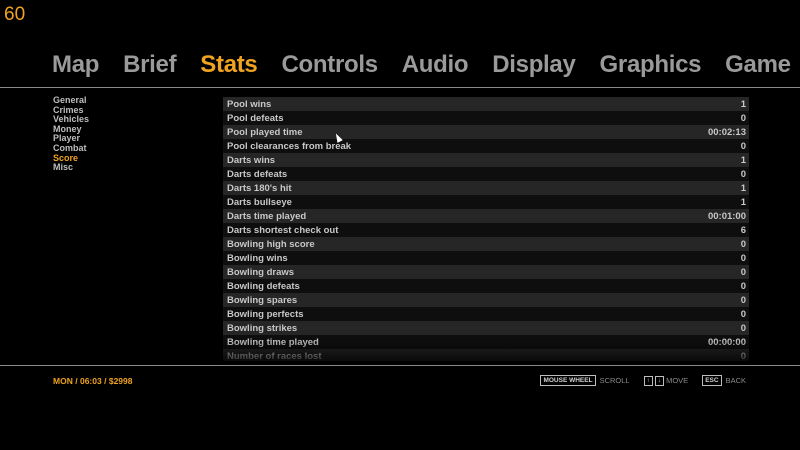 The image size is (800, 450). What do you see at coordinates (614, 380) in the screenshot?
I see `scroll-hint: SCROLL` at bounding box center [614, 380].